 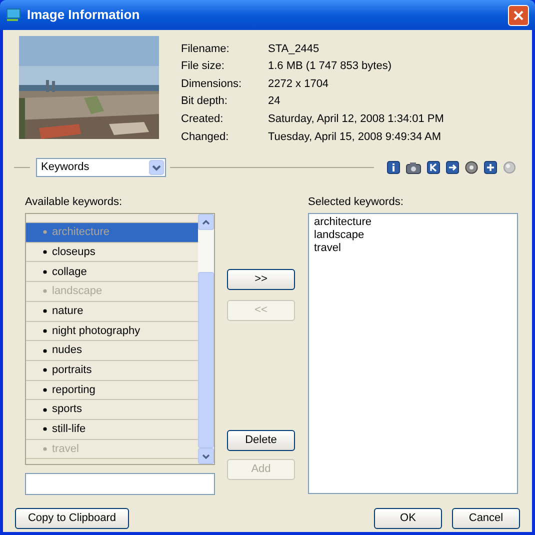 What do you see at coordinates (413, 168) in the screenshot?
I see `camera-icon` at bounding box center [413, 168].